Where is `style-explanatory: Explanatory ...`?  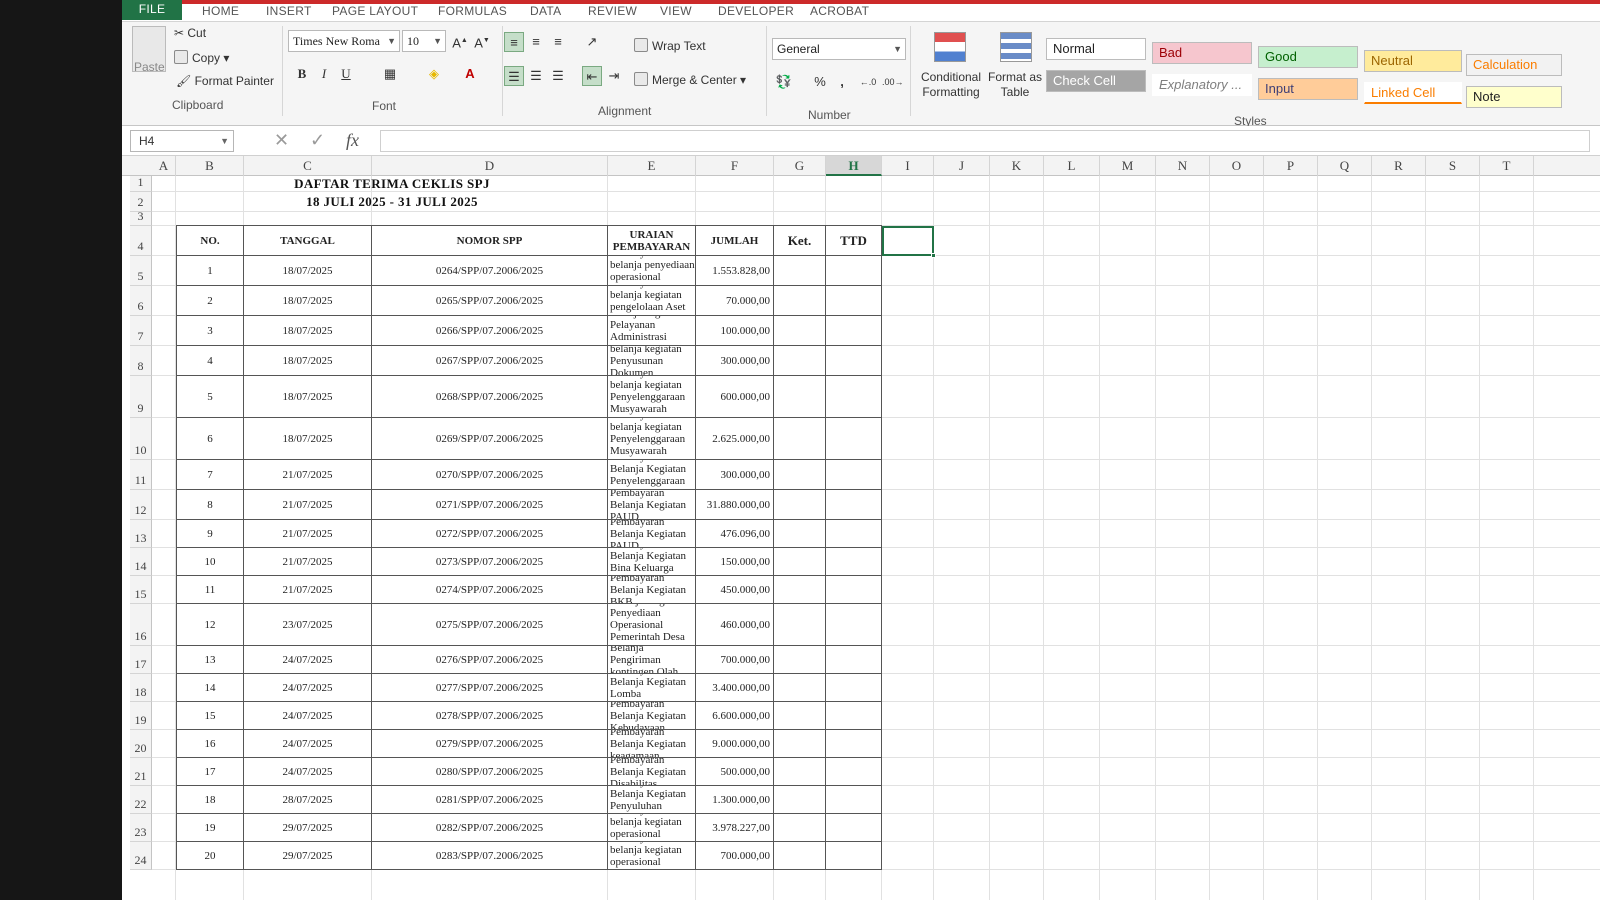
style-explanatory: Explanatory ... is located at coordinates (1202, 85).